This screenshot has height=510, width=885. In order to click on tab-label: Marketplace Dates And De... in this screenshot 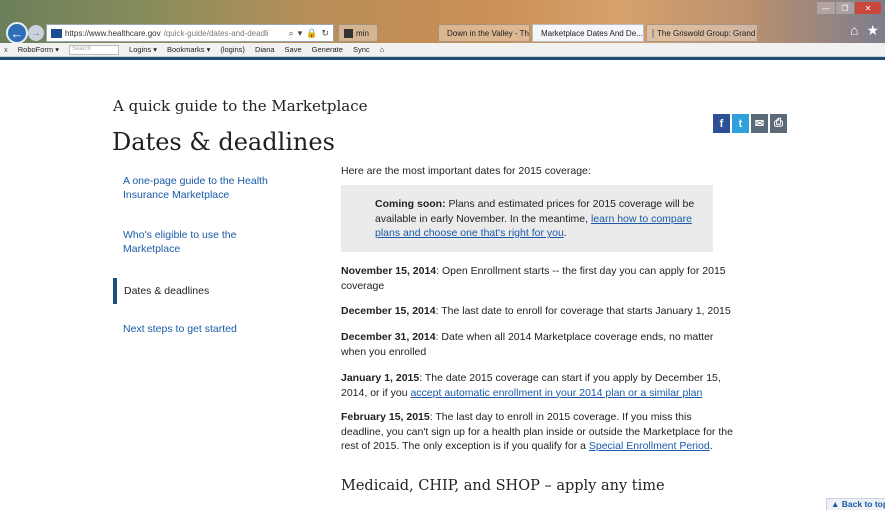, I will do `click(592, 33)`.